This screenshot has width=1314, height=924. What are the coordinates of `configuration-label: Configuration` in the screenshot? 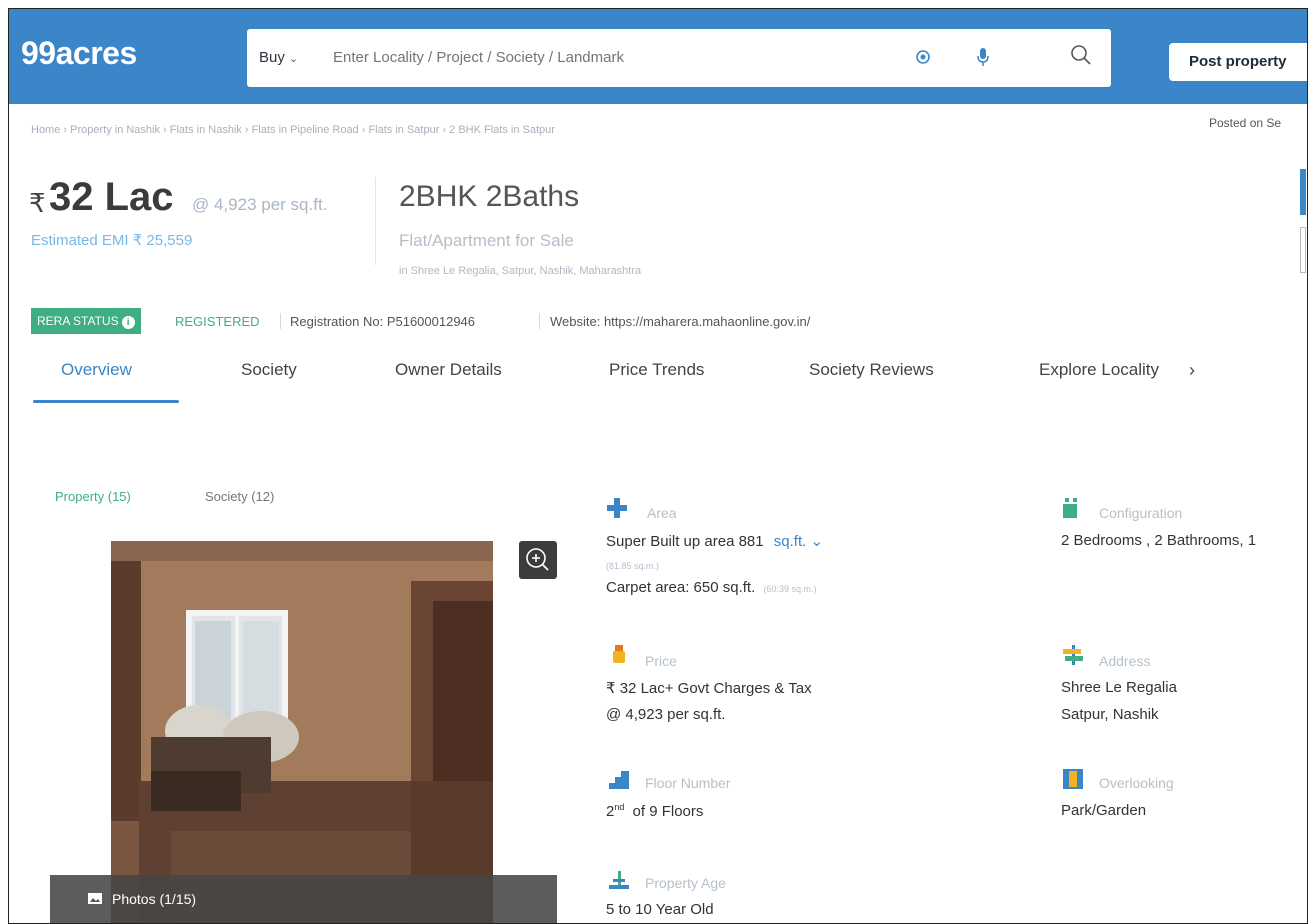 It's located at (1141, 513).